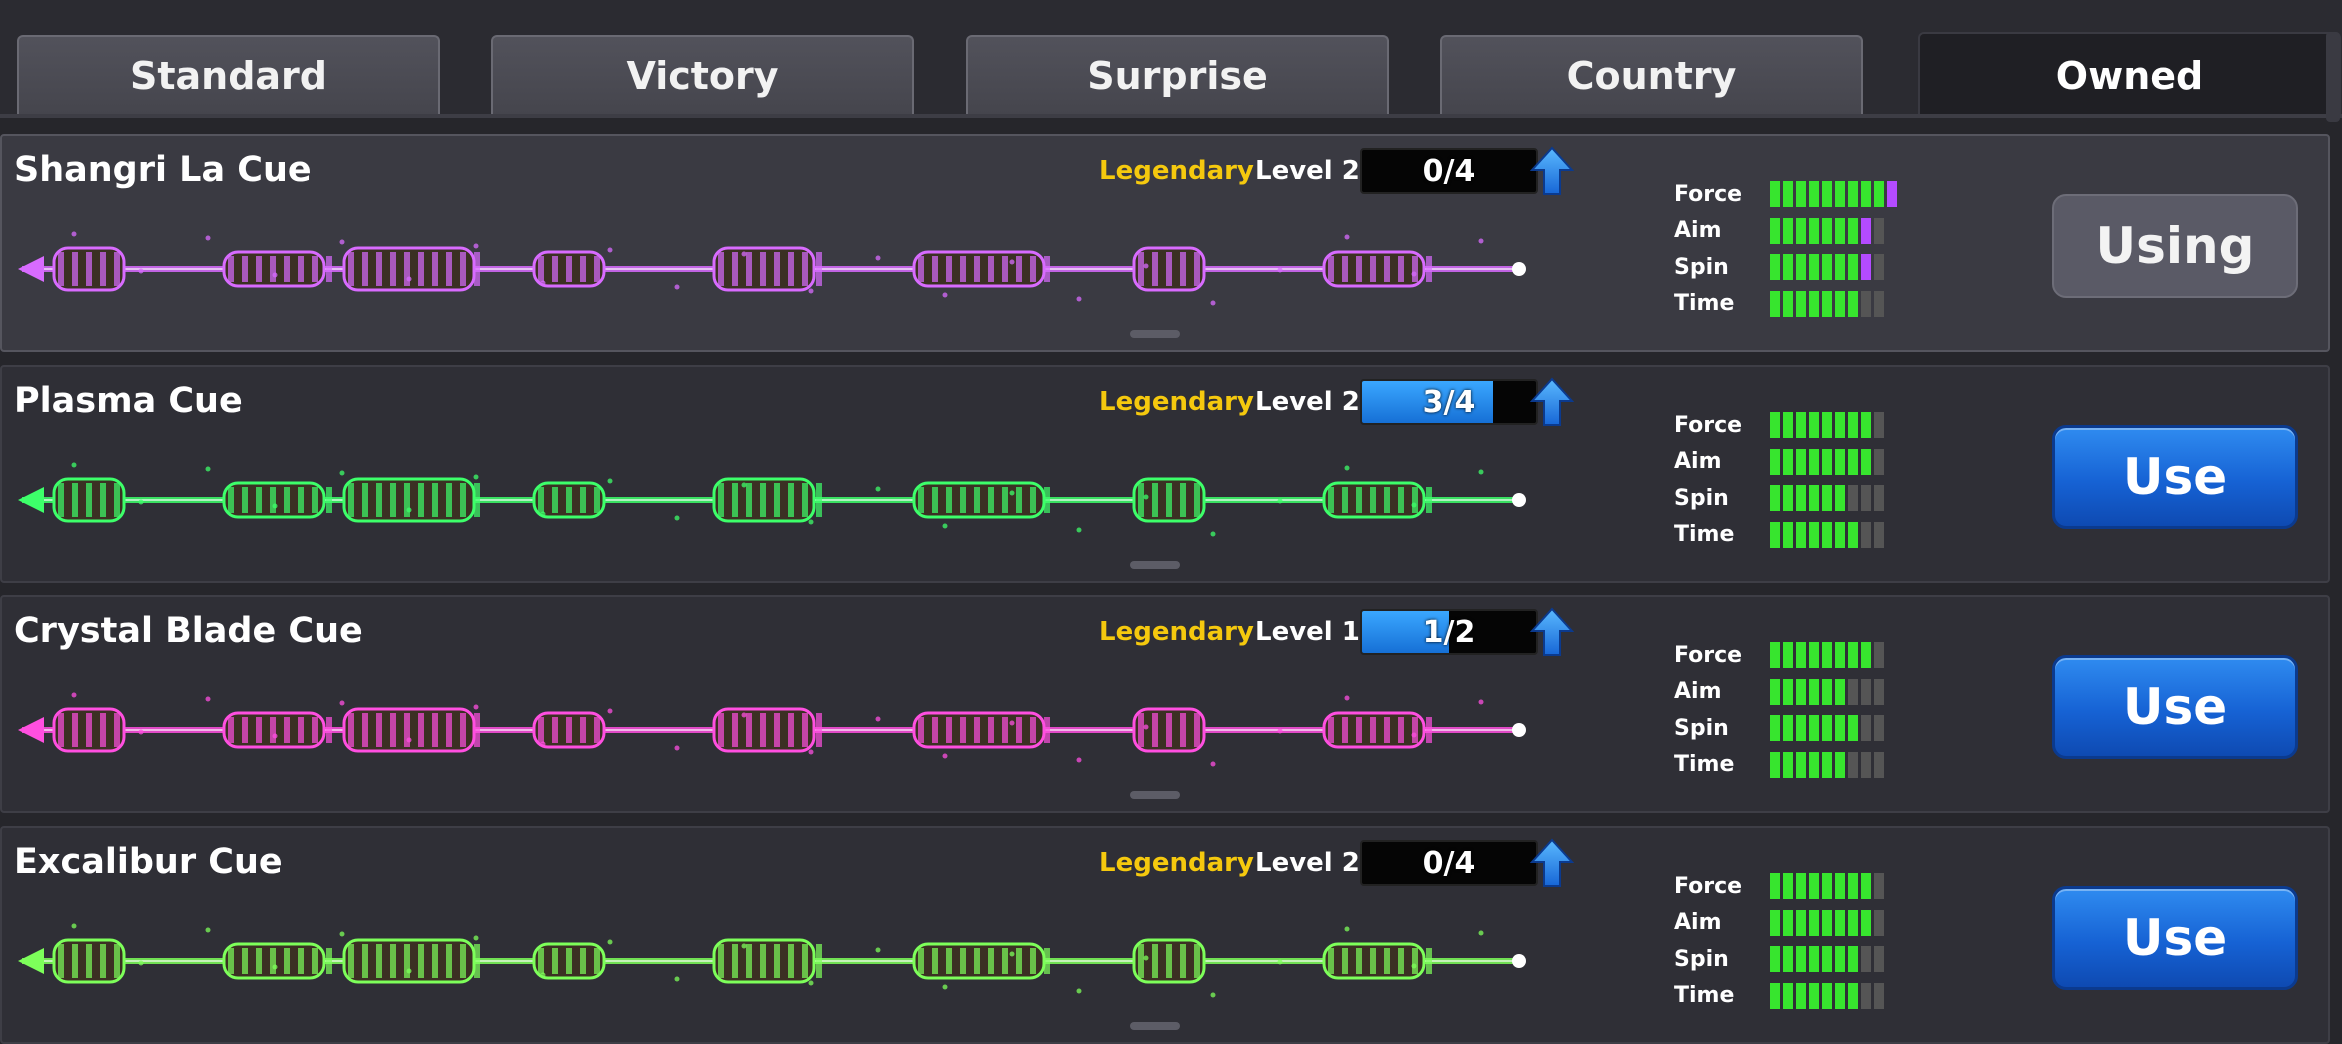  I want to click on scroll-indicator, so click(2333, 77).